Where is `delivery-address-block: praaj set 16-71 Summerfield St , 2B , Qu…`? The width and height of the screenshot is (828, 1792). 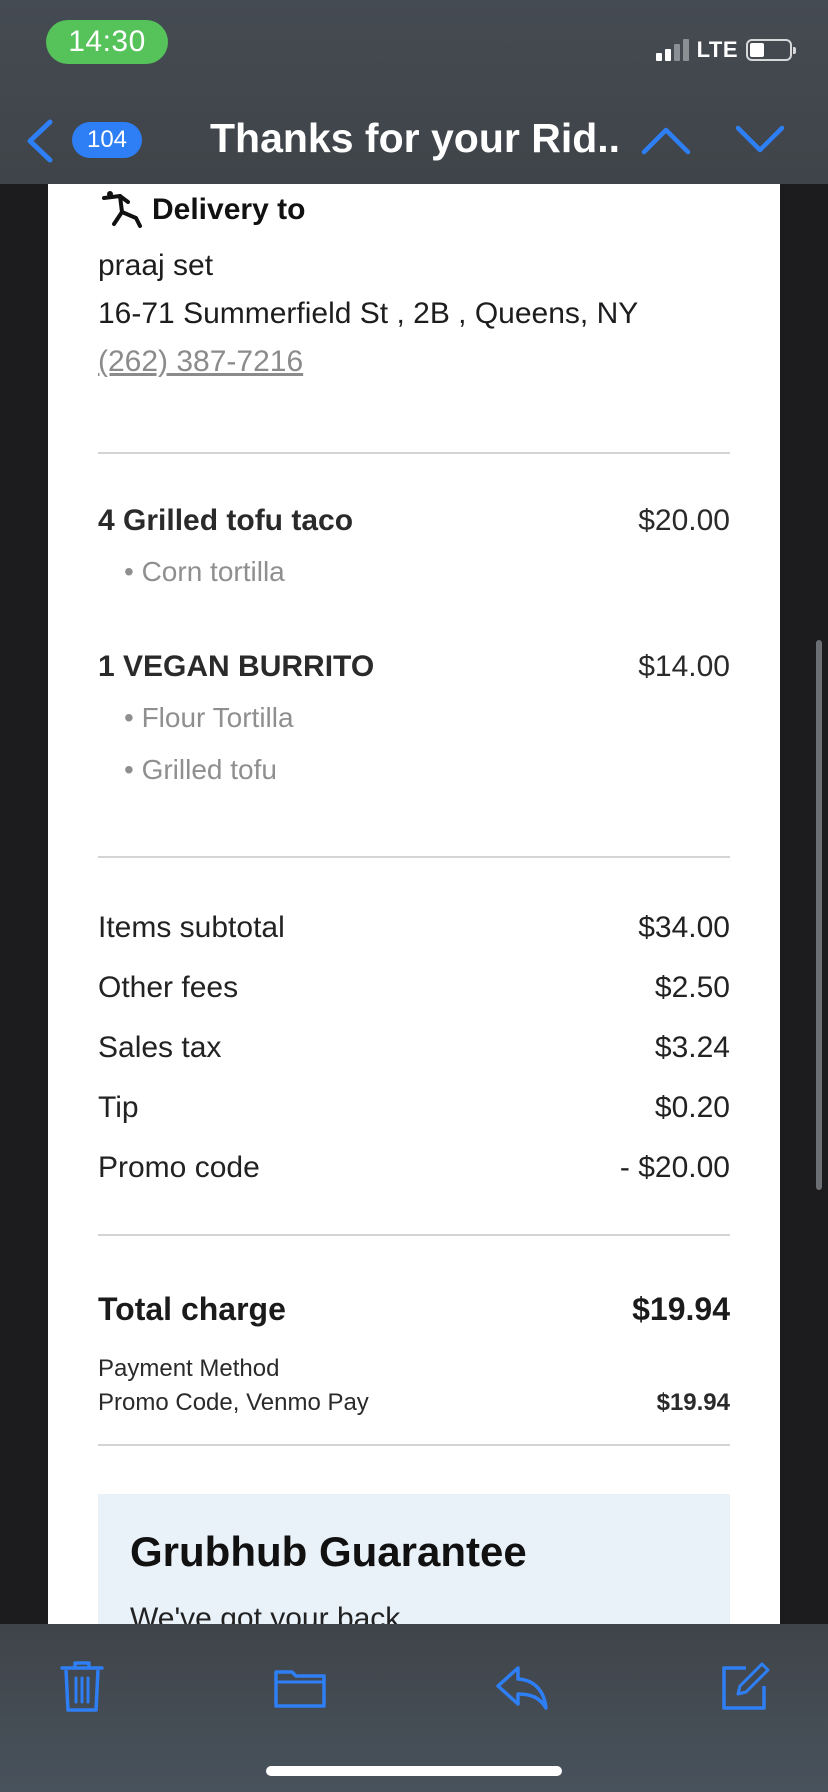
delivery-address-block: praaj set 16-71 Summerfield St , 2B , Qu… is located at coordinates (414, 314).